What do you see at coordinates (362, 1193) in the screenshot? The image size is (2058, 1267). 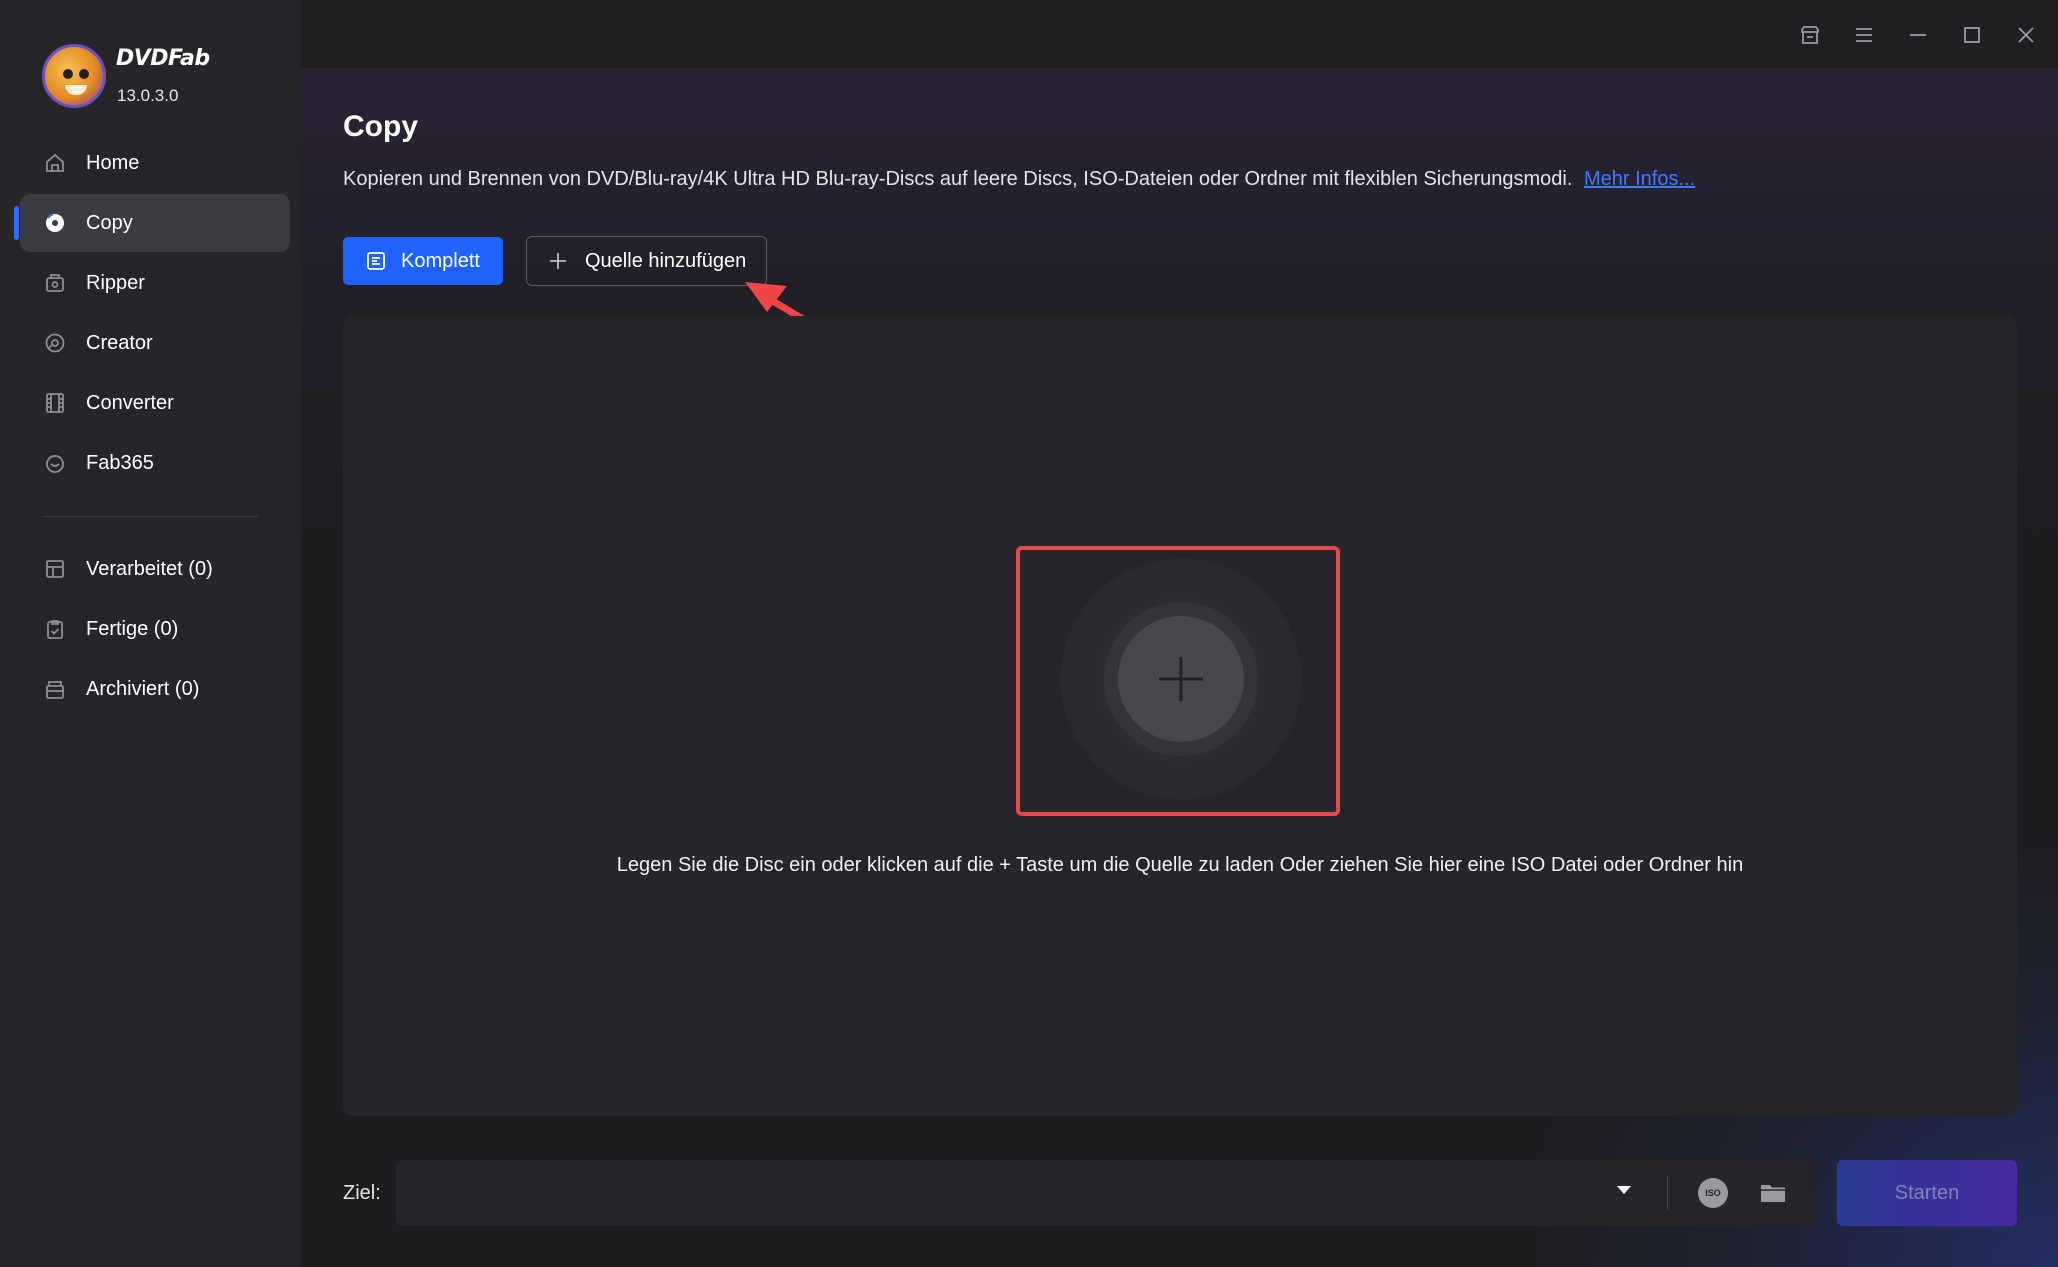 I see `ziel-label: Ziel:` at bounding box center [362, 1193].